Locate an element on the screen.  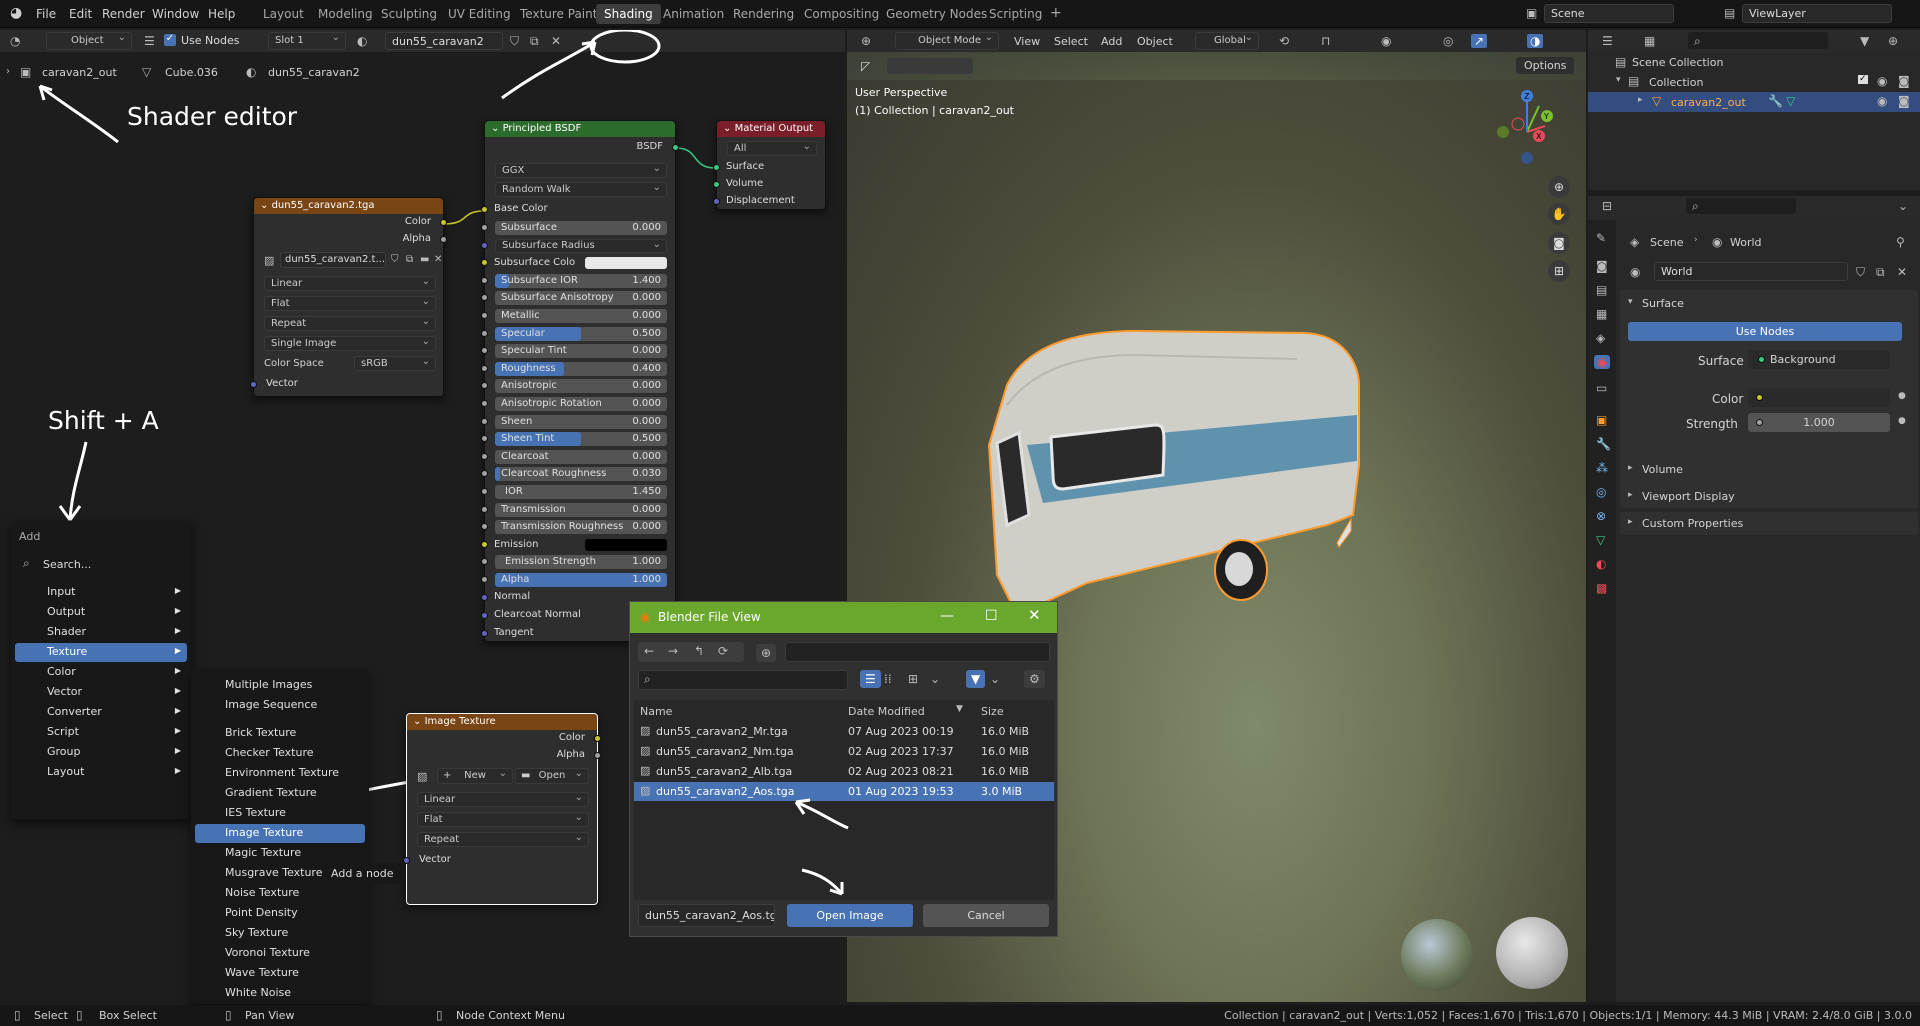
folder-icon: ▬ is located at coordinates (424, 260).